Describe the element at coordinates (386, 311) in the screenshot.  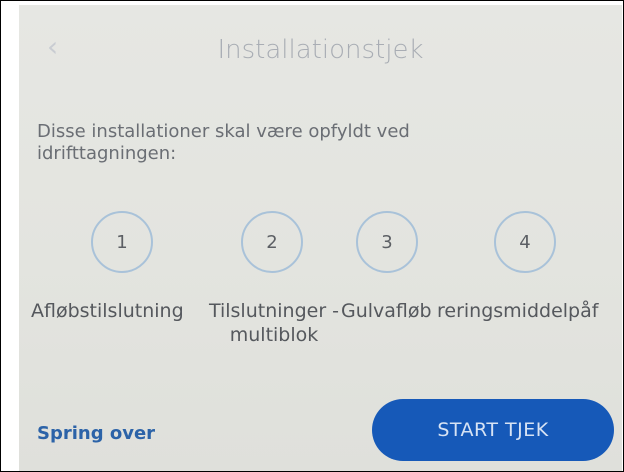
I see `step-label-3: Gulvafløb` at that location.